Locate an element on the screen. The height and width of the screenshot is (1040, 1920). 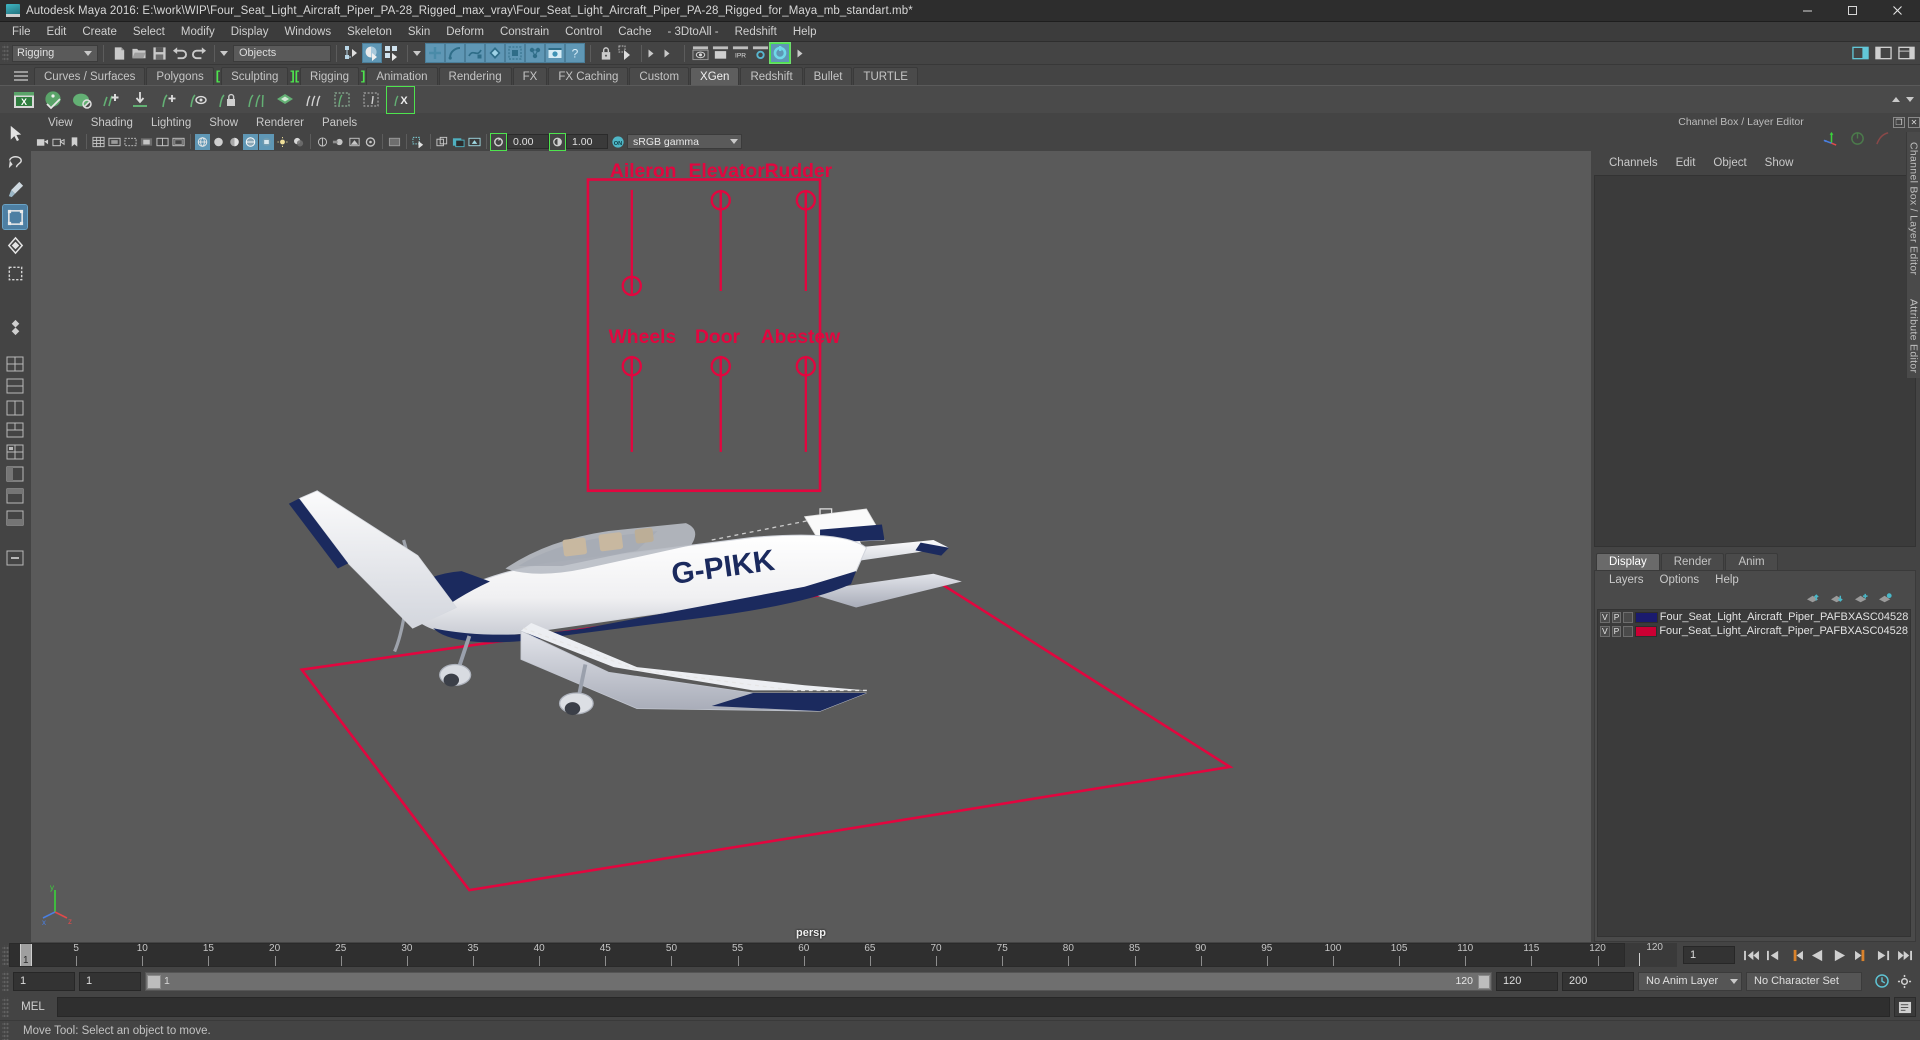
make-live-icon is located at coordinates (535, 53).